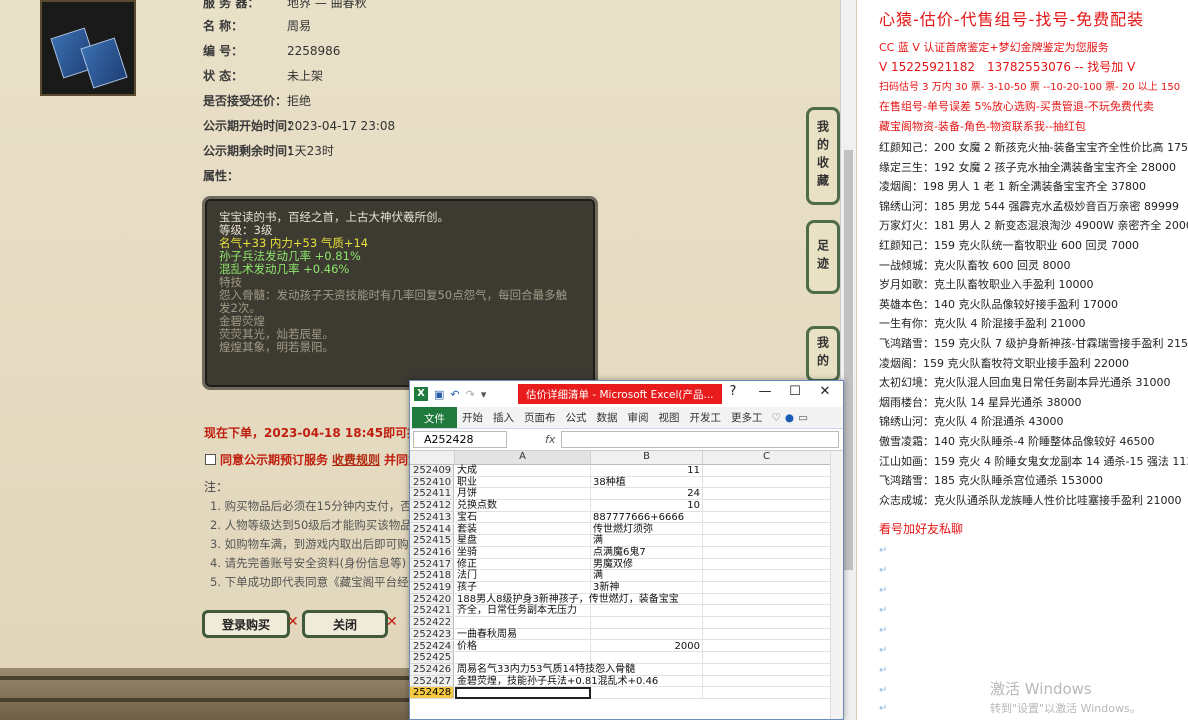  What do you see at coordinates (432, 458) in the screenshot?
I see `select-all-corner` at bounding box center [432, 458].